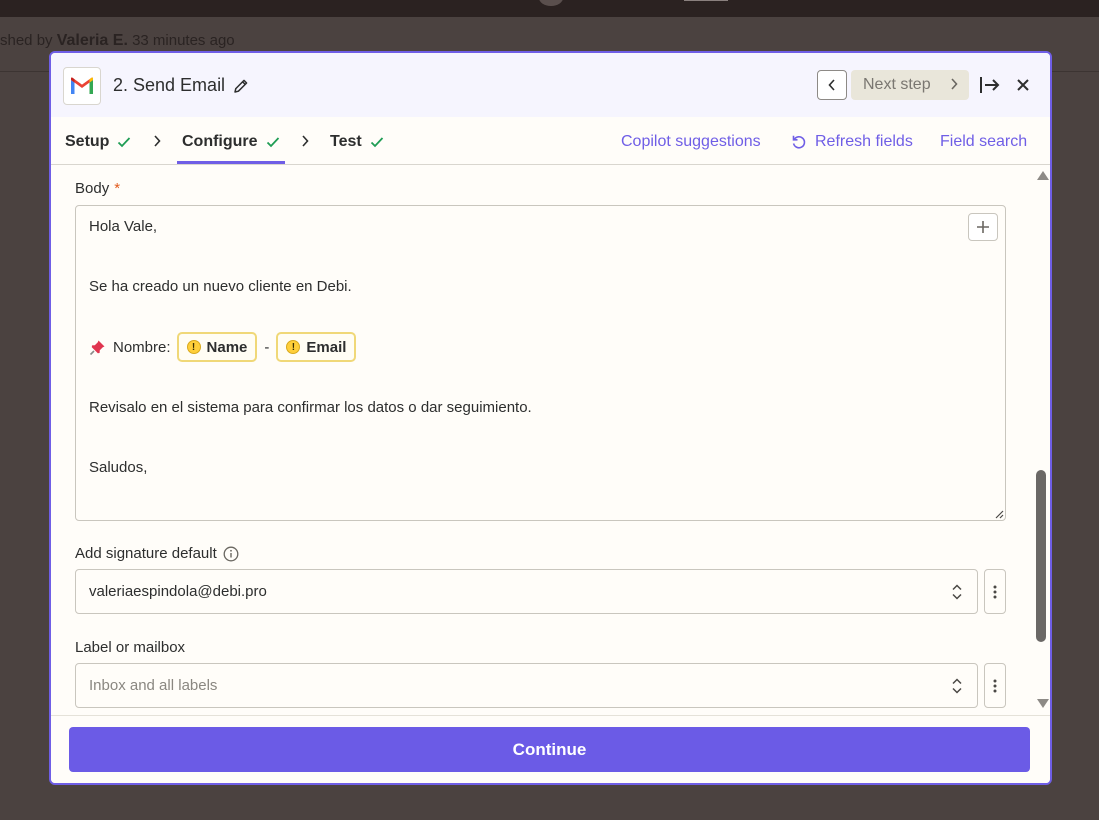 The width and height of the screenshot is (1099, 820). I want to click on refresh-icon, so click(799, 142).